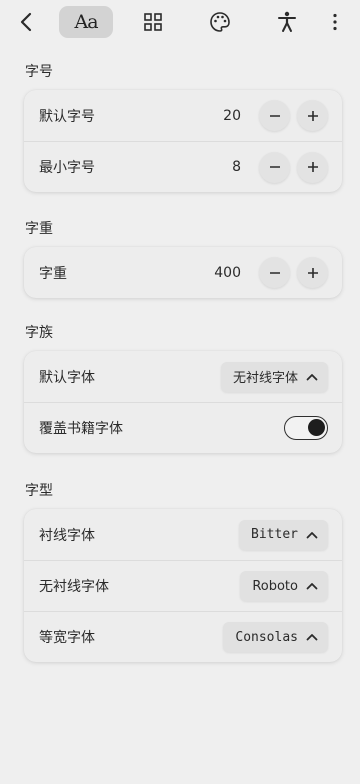  I want to click on min-size-label: 最小字号, so click(67, 168).